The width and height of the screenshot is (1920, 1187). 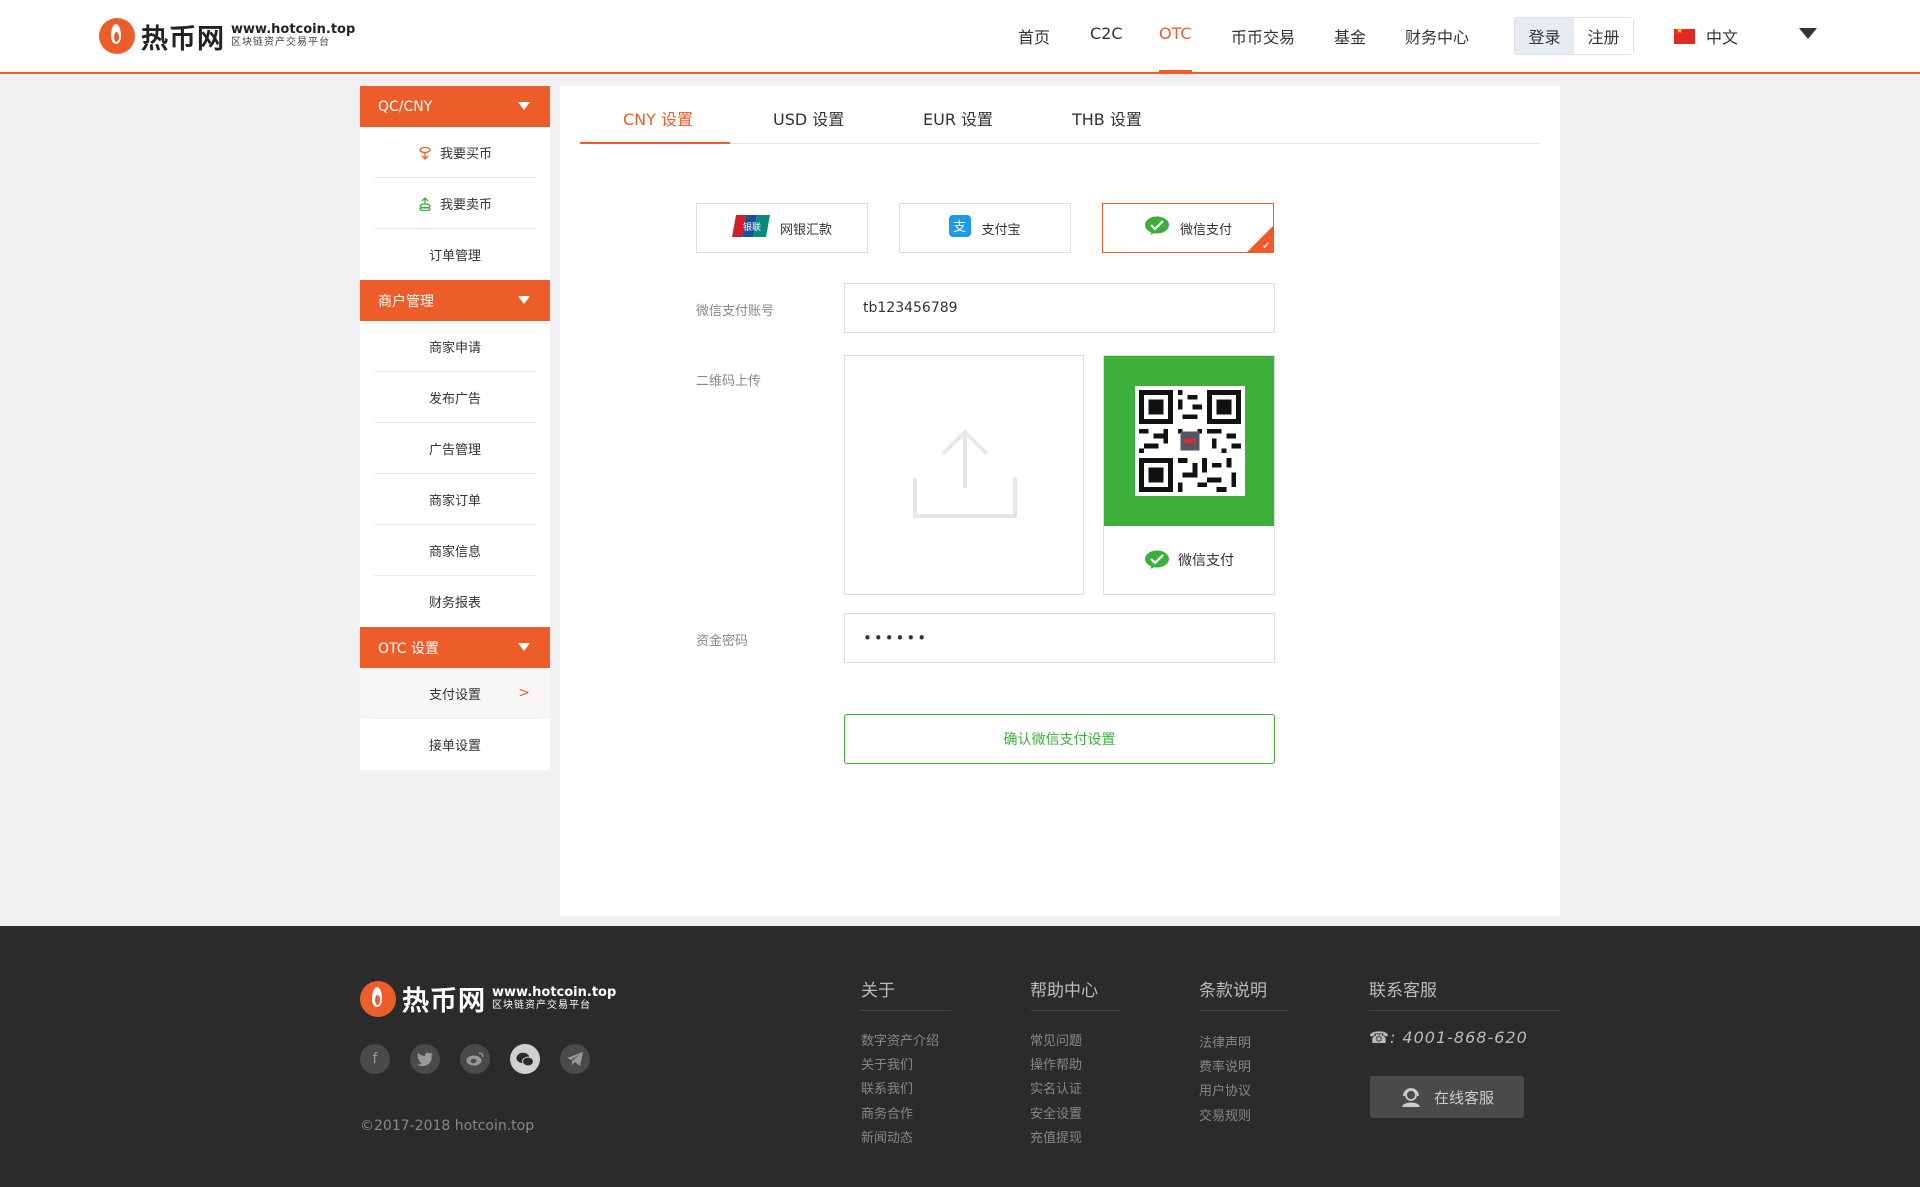 What do you see at coordinates (1188, 228) in the screenshot?
I see `wechat-pay-button: 微信支付 ✓` at bounding box center [1188, 228].